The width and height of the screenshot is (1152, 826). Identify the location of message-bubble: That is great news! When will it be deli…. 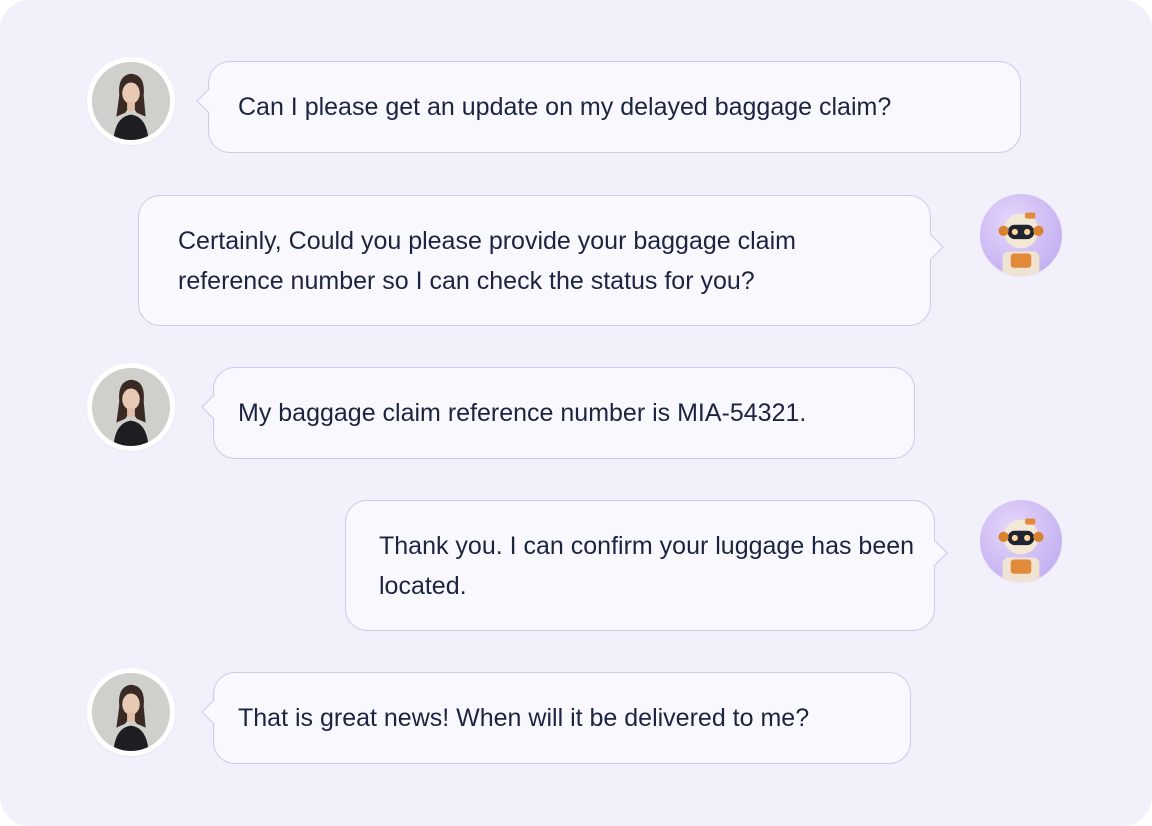
(562, 718).